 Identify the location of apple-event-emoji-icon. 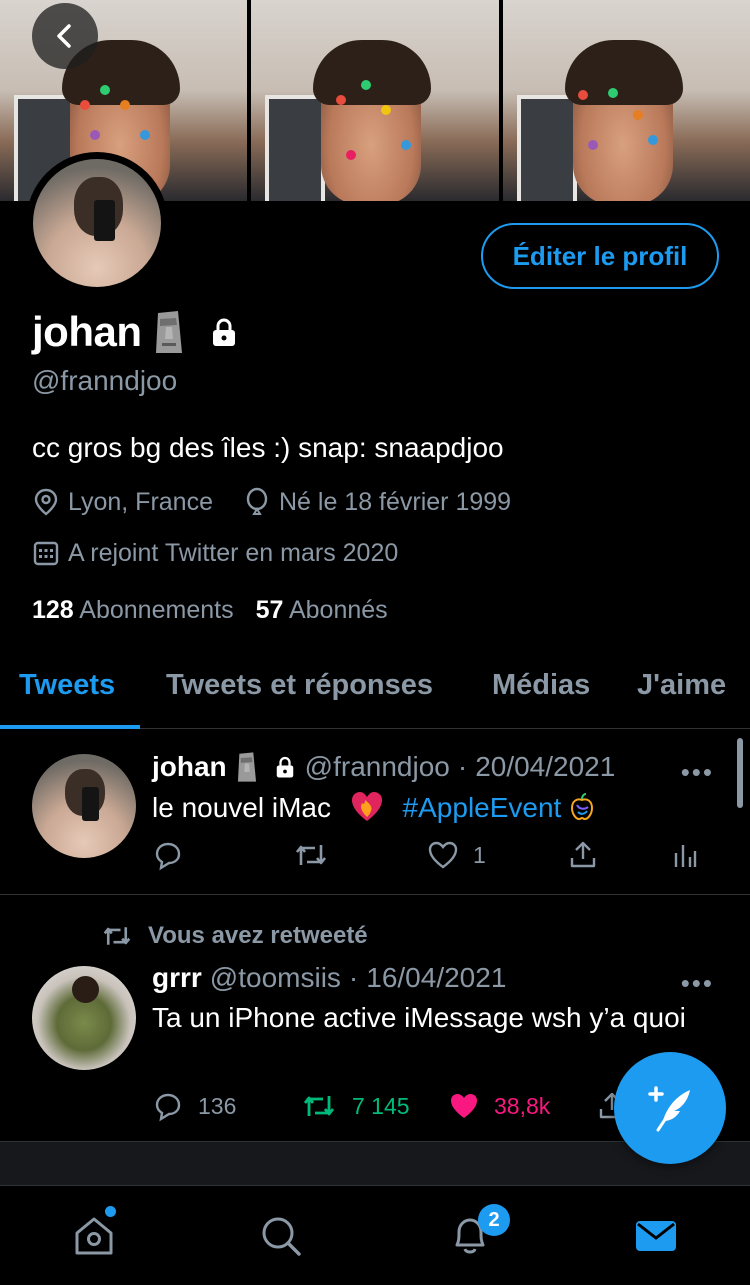
(582, 807).